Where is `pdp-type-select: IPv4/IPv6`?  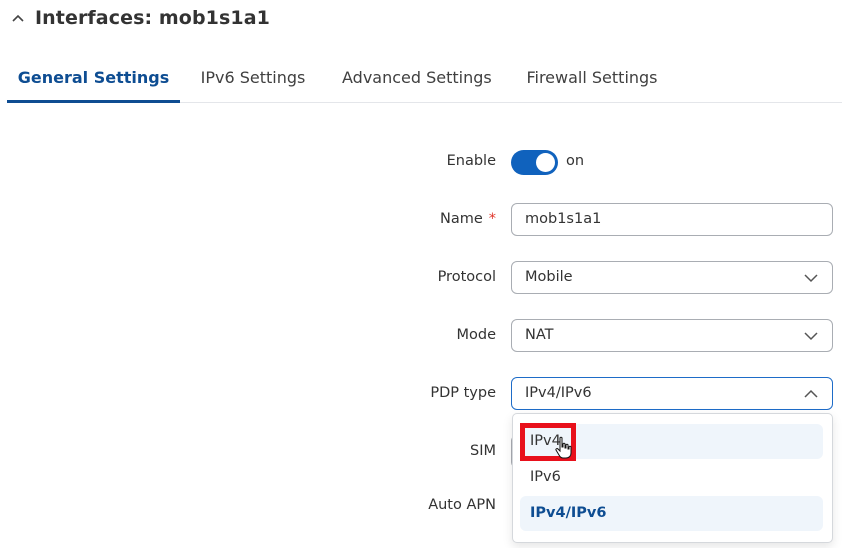 pdp-type-select: IPv4/IPv6 is located at coordinates (672, 393).